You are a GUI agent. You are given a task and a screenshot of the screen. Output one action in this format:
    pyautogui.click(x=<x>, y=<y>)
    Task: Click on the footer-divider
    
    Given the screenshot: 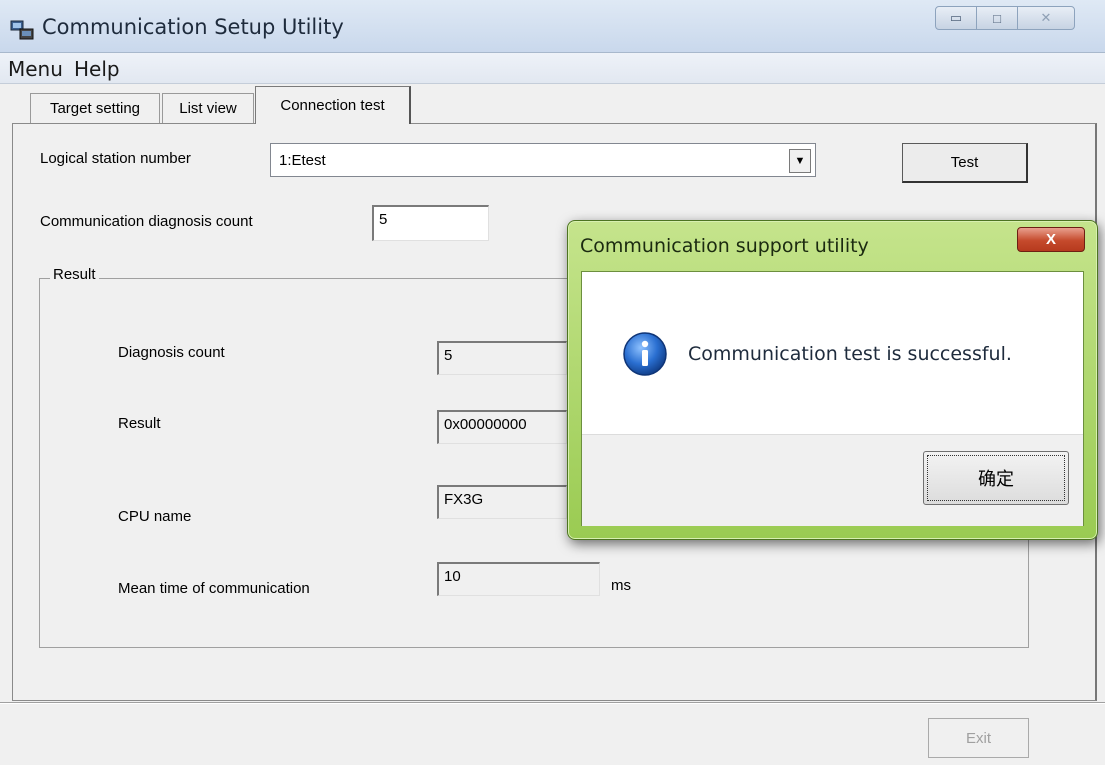 What is the action you would take?
    pyautogui.click(x=552, y=703)
    